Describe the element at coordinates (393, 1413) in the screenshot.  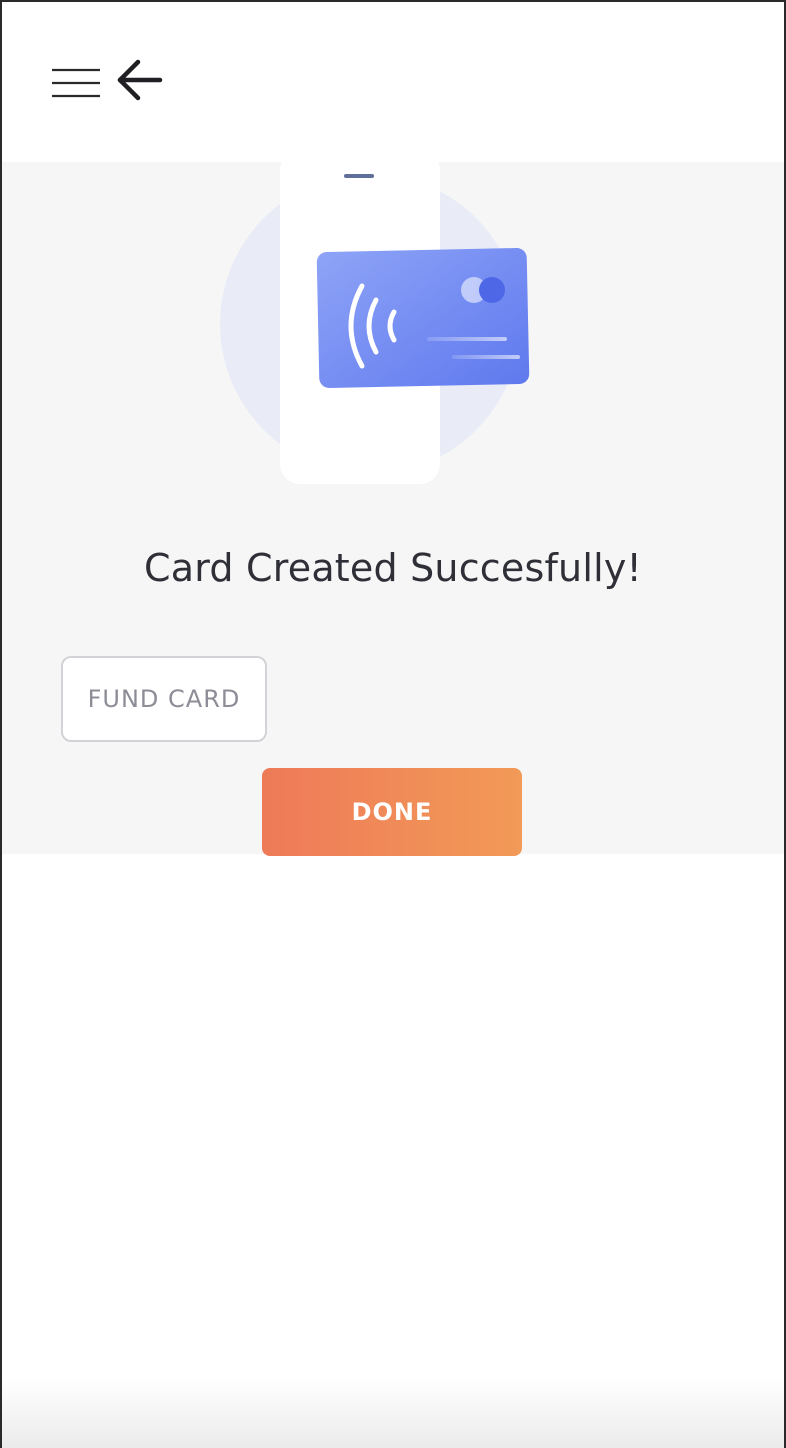
I see `bottom-shadow` at that location.